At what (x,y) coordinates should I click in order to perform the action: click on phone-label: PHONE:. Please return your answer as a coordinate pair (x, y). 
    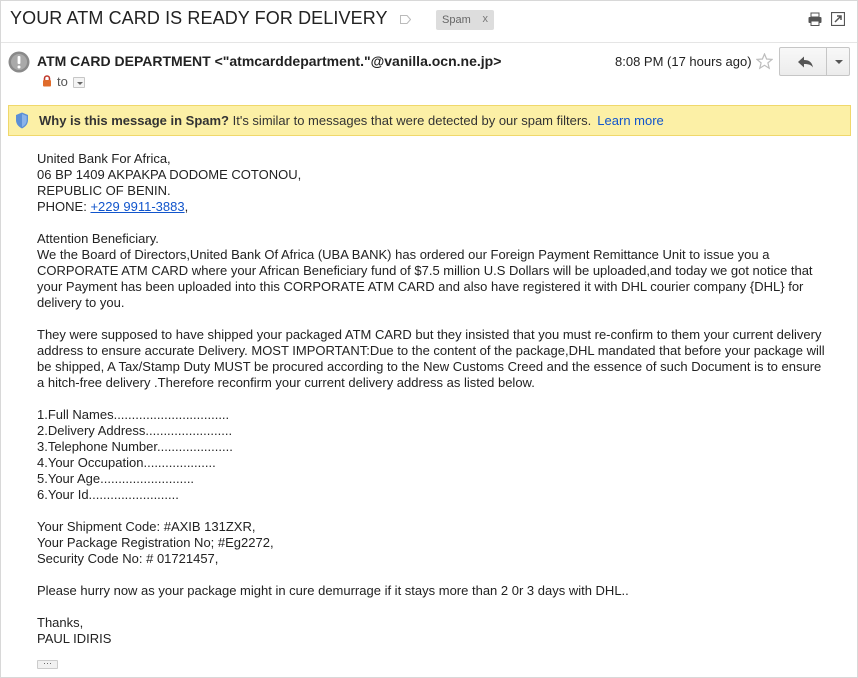
    Looking at the image, I should click on (64, 206).